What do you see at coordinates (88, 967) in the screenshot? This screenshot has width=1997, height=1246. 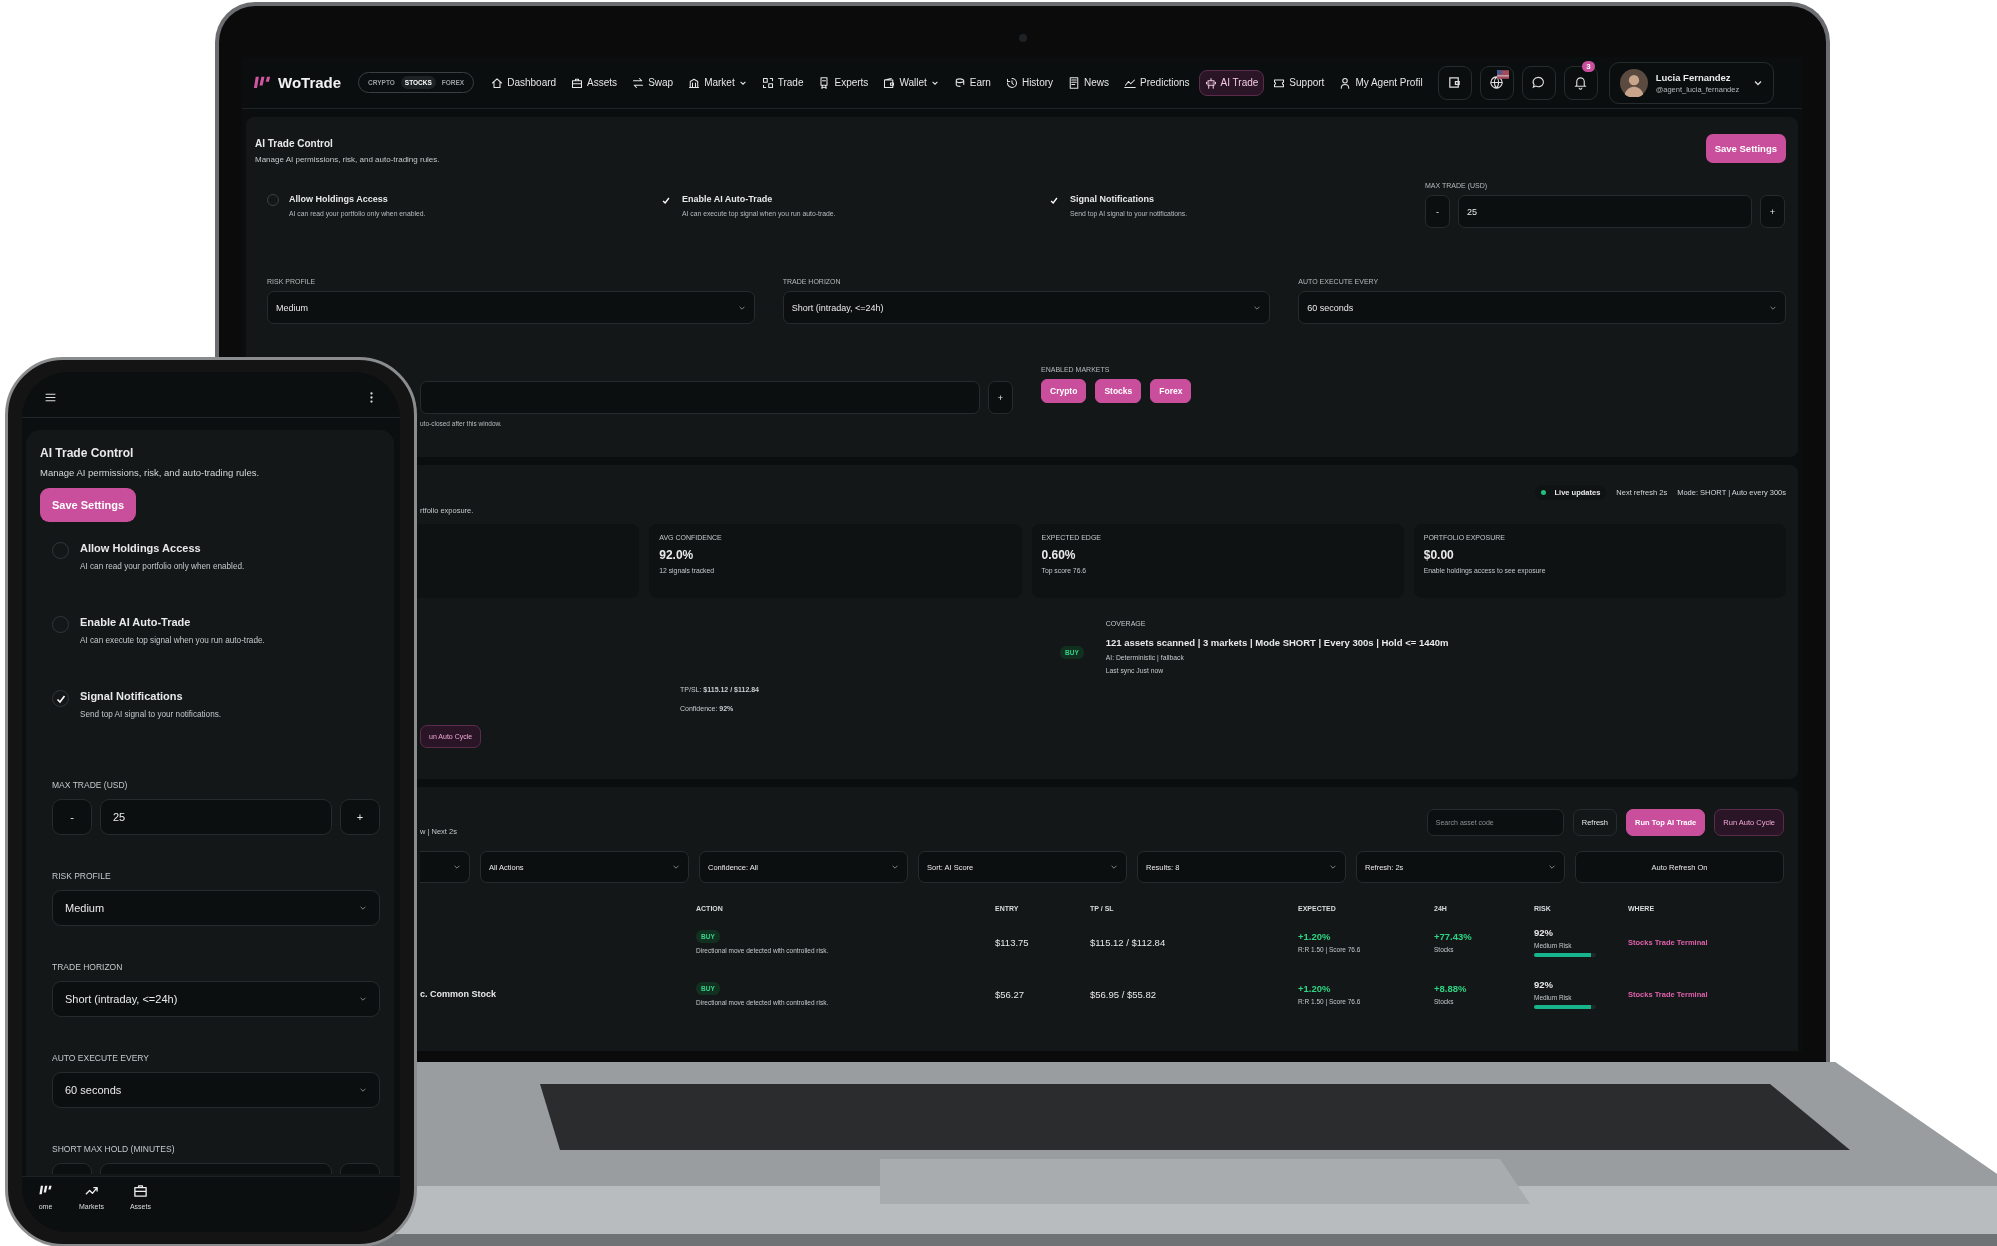 I see `field-label: TRADE HORIZON` at bounding box center [88, 967].